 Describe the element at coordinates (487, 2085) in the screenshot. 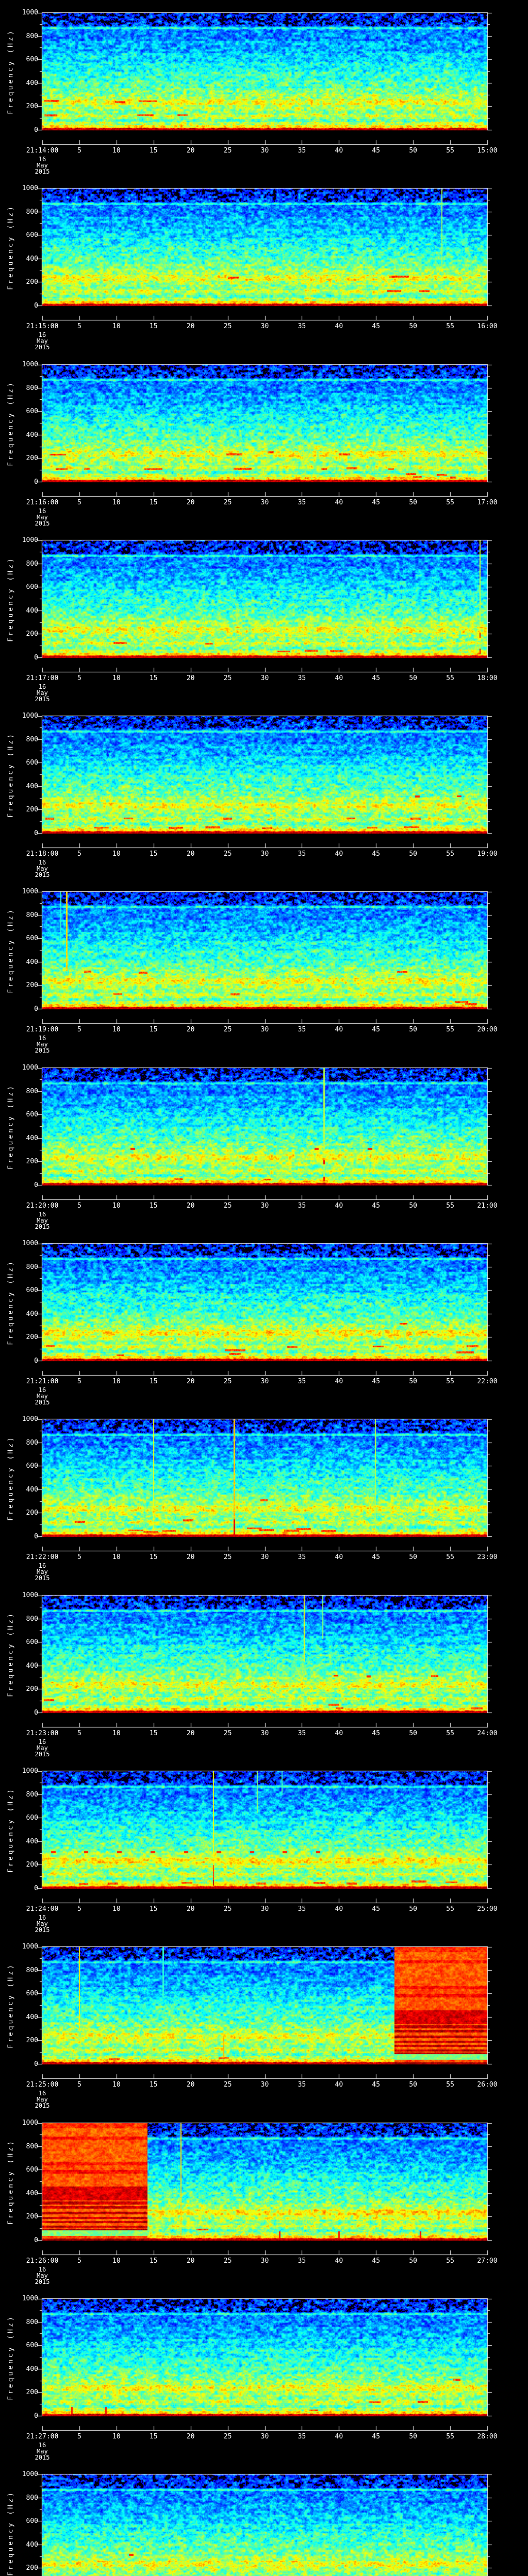

I see `x-end-time-label: 26:00` at that location.